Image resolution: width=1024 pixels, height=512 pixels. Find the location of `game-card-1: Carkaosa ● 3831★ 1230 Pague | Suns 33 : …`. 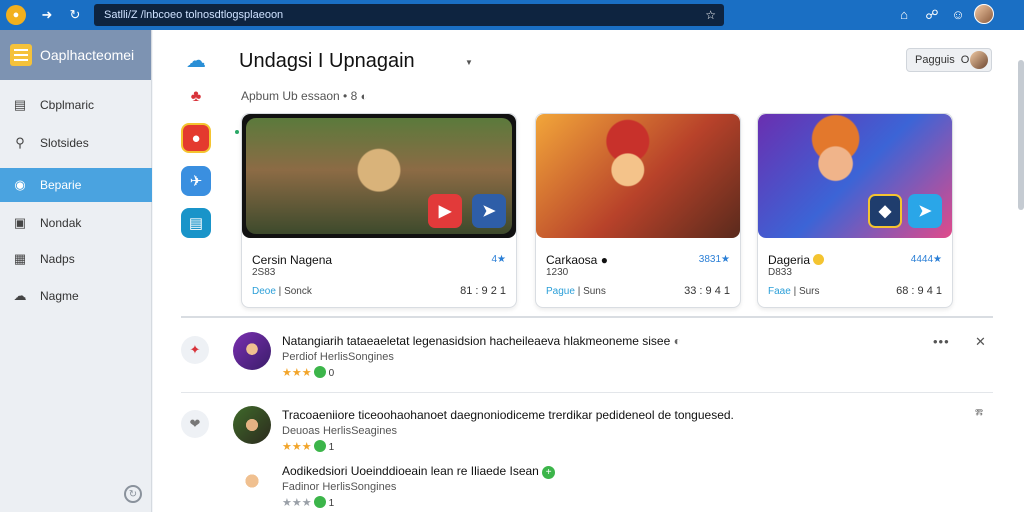

game-card-1: Carkaosa ● 3831★ 1230 Pague | Suns 33 : … is located at coordinates (638, 210).